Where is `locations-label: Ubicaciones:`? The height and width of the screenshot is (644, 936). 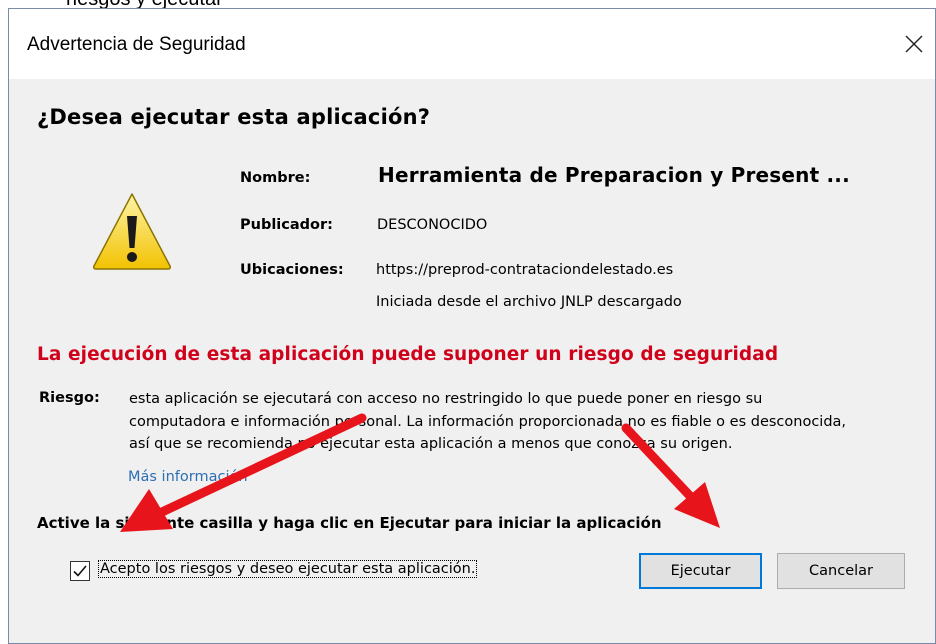
locations-label: Ubicaciones: is located at coordinates (292, 270).